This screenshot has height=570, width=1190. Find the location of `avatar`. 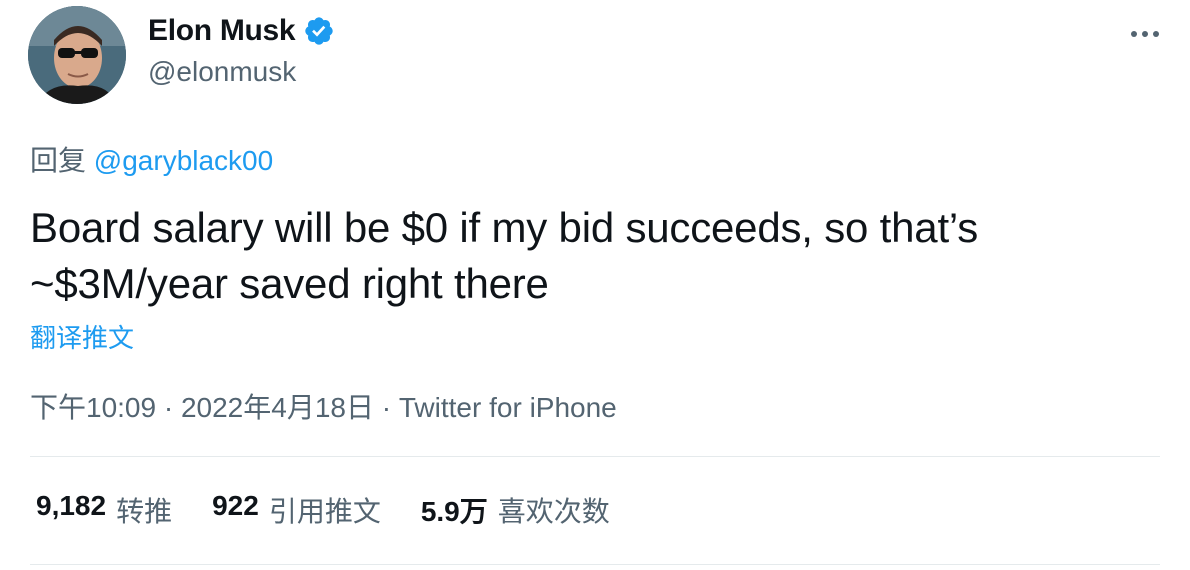

avatar is located at coordinates (77, 55).